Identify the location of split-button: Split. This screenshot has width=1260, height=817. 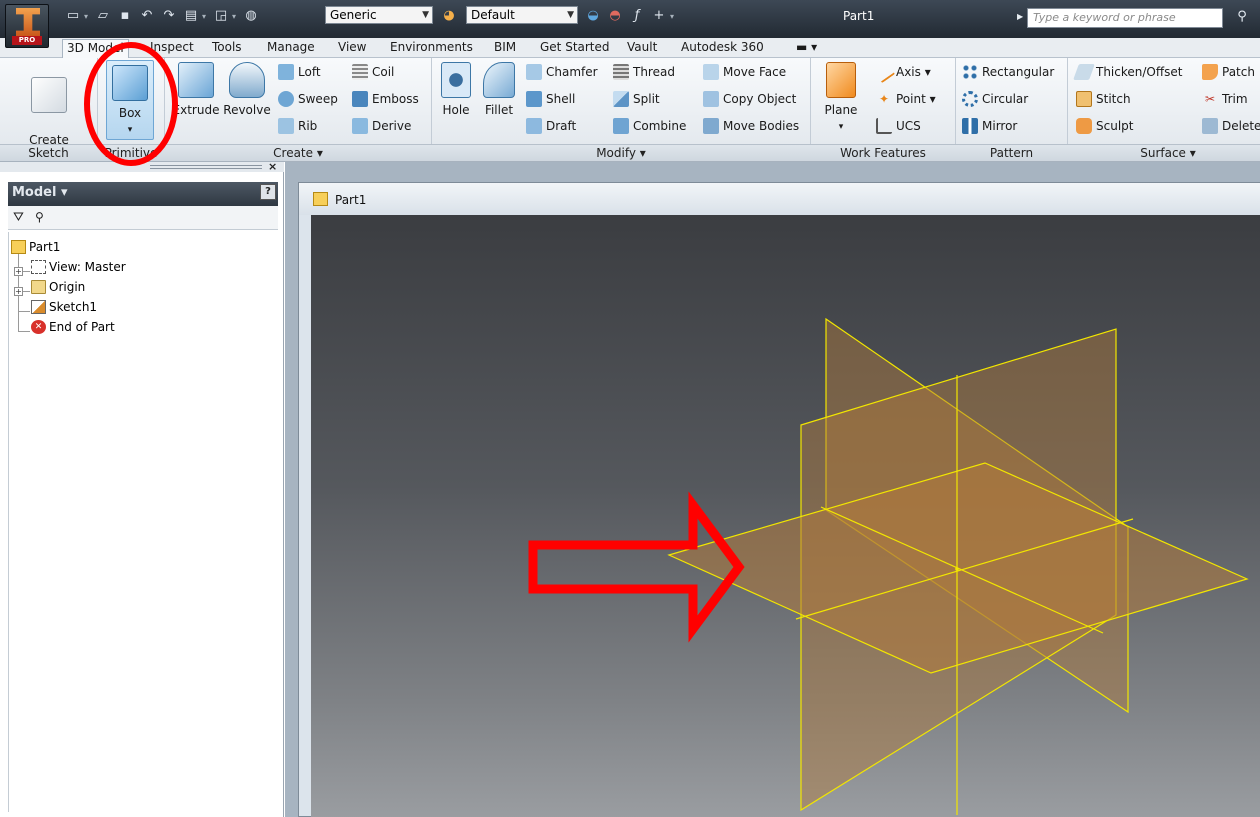
(636, 99).